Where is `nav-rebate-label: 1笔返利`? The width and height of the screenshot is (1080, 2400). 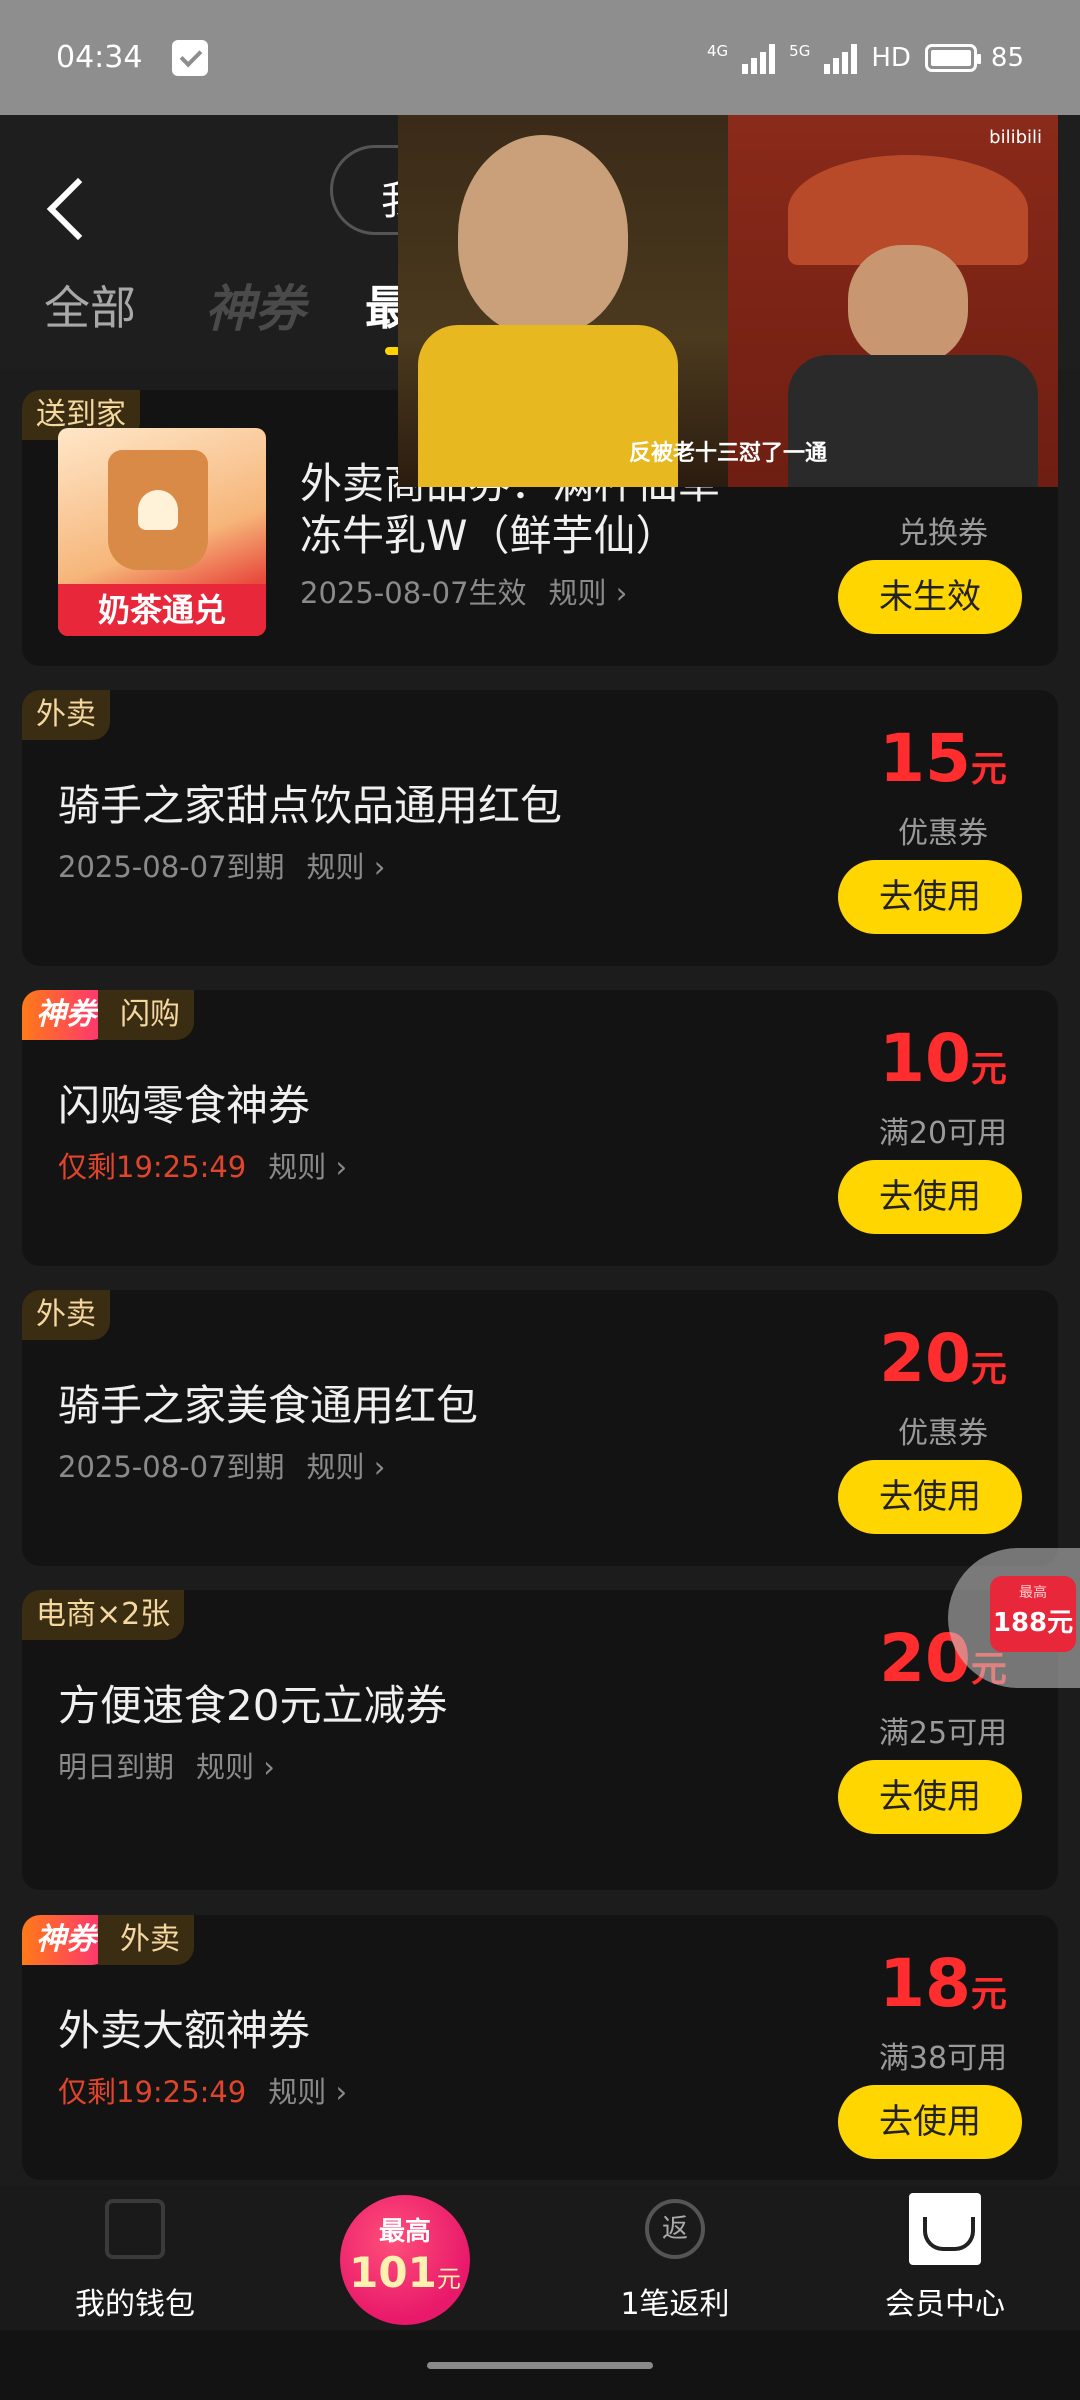
nav-rebate-label: 1笔返利 is located at coordinates (675, 2304).